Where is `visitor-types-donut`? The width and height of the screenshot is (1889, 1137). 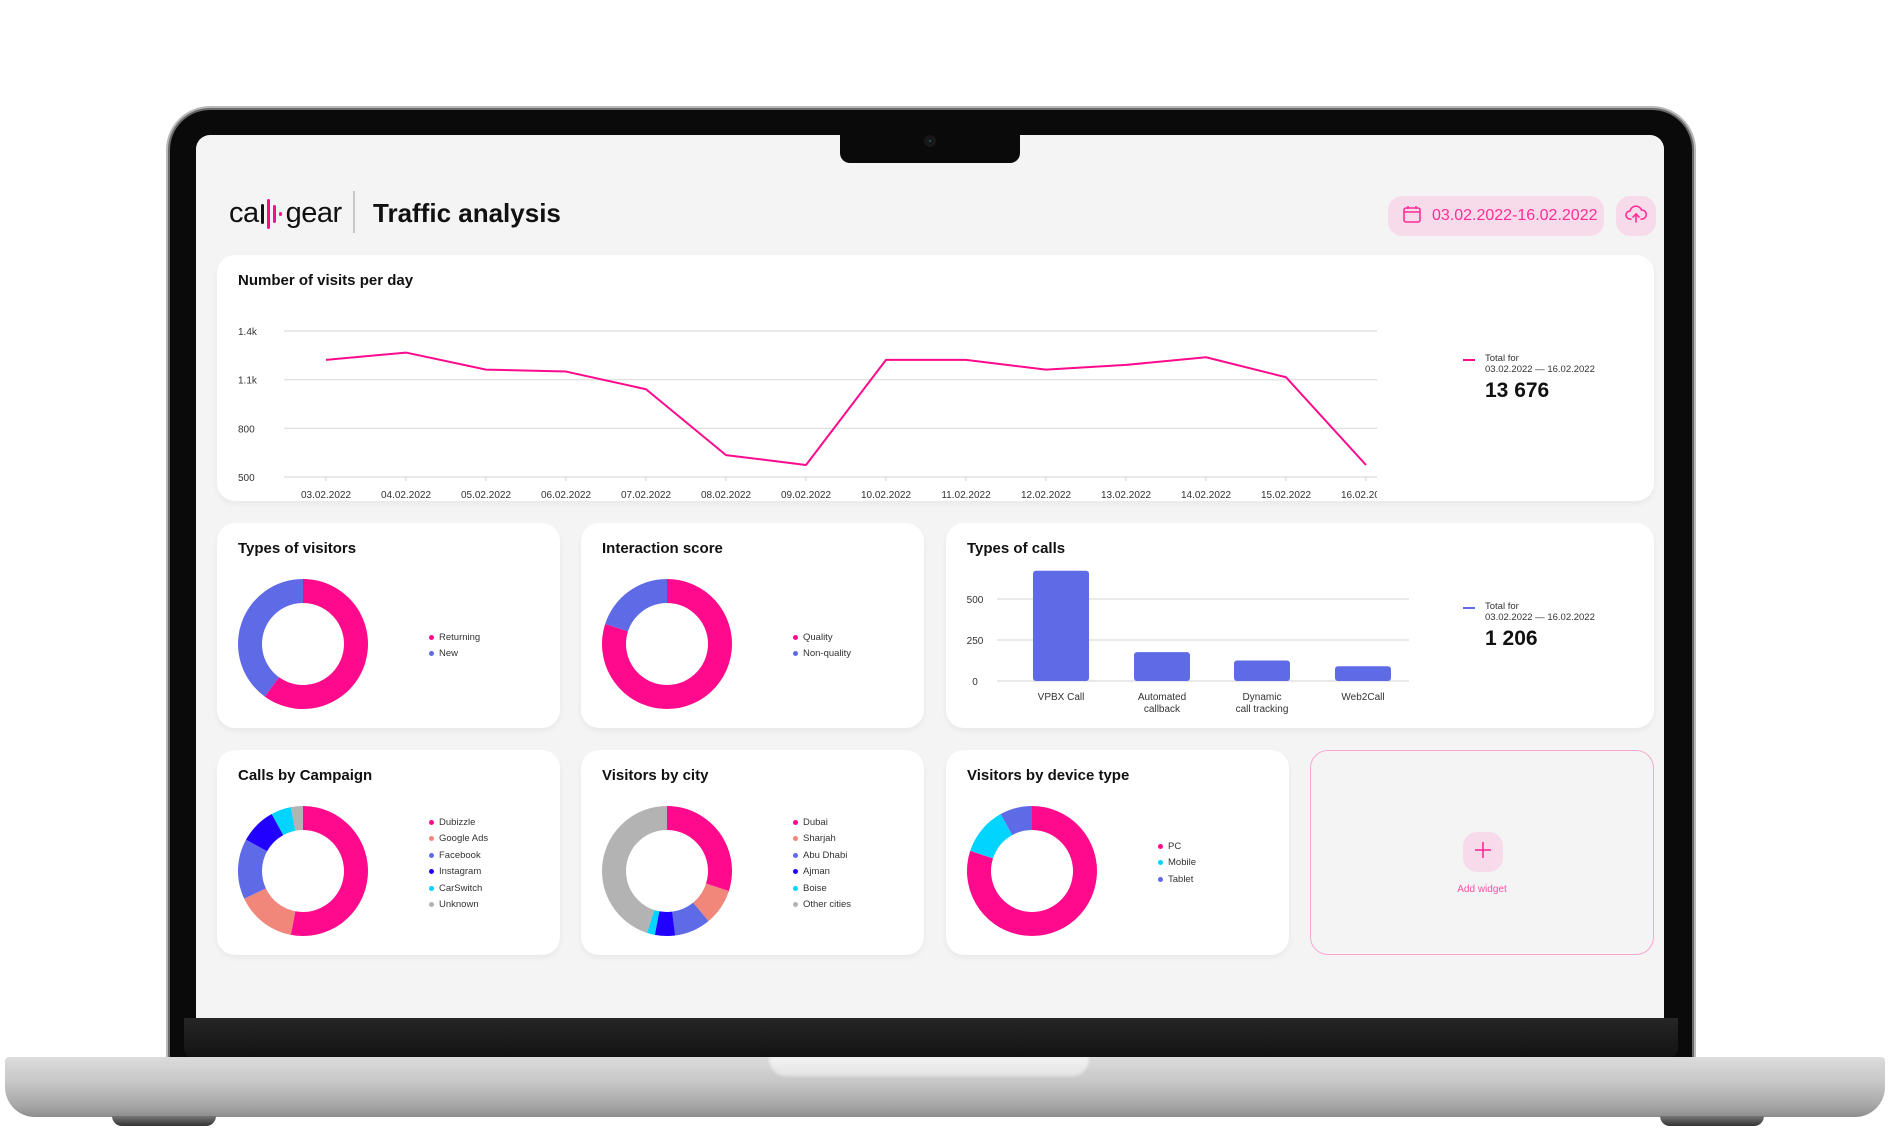
visitor-types-donut is located at coordinates (303, 644).